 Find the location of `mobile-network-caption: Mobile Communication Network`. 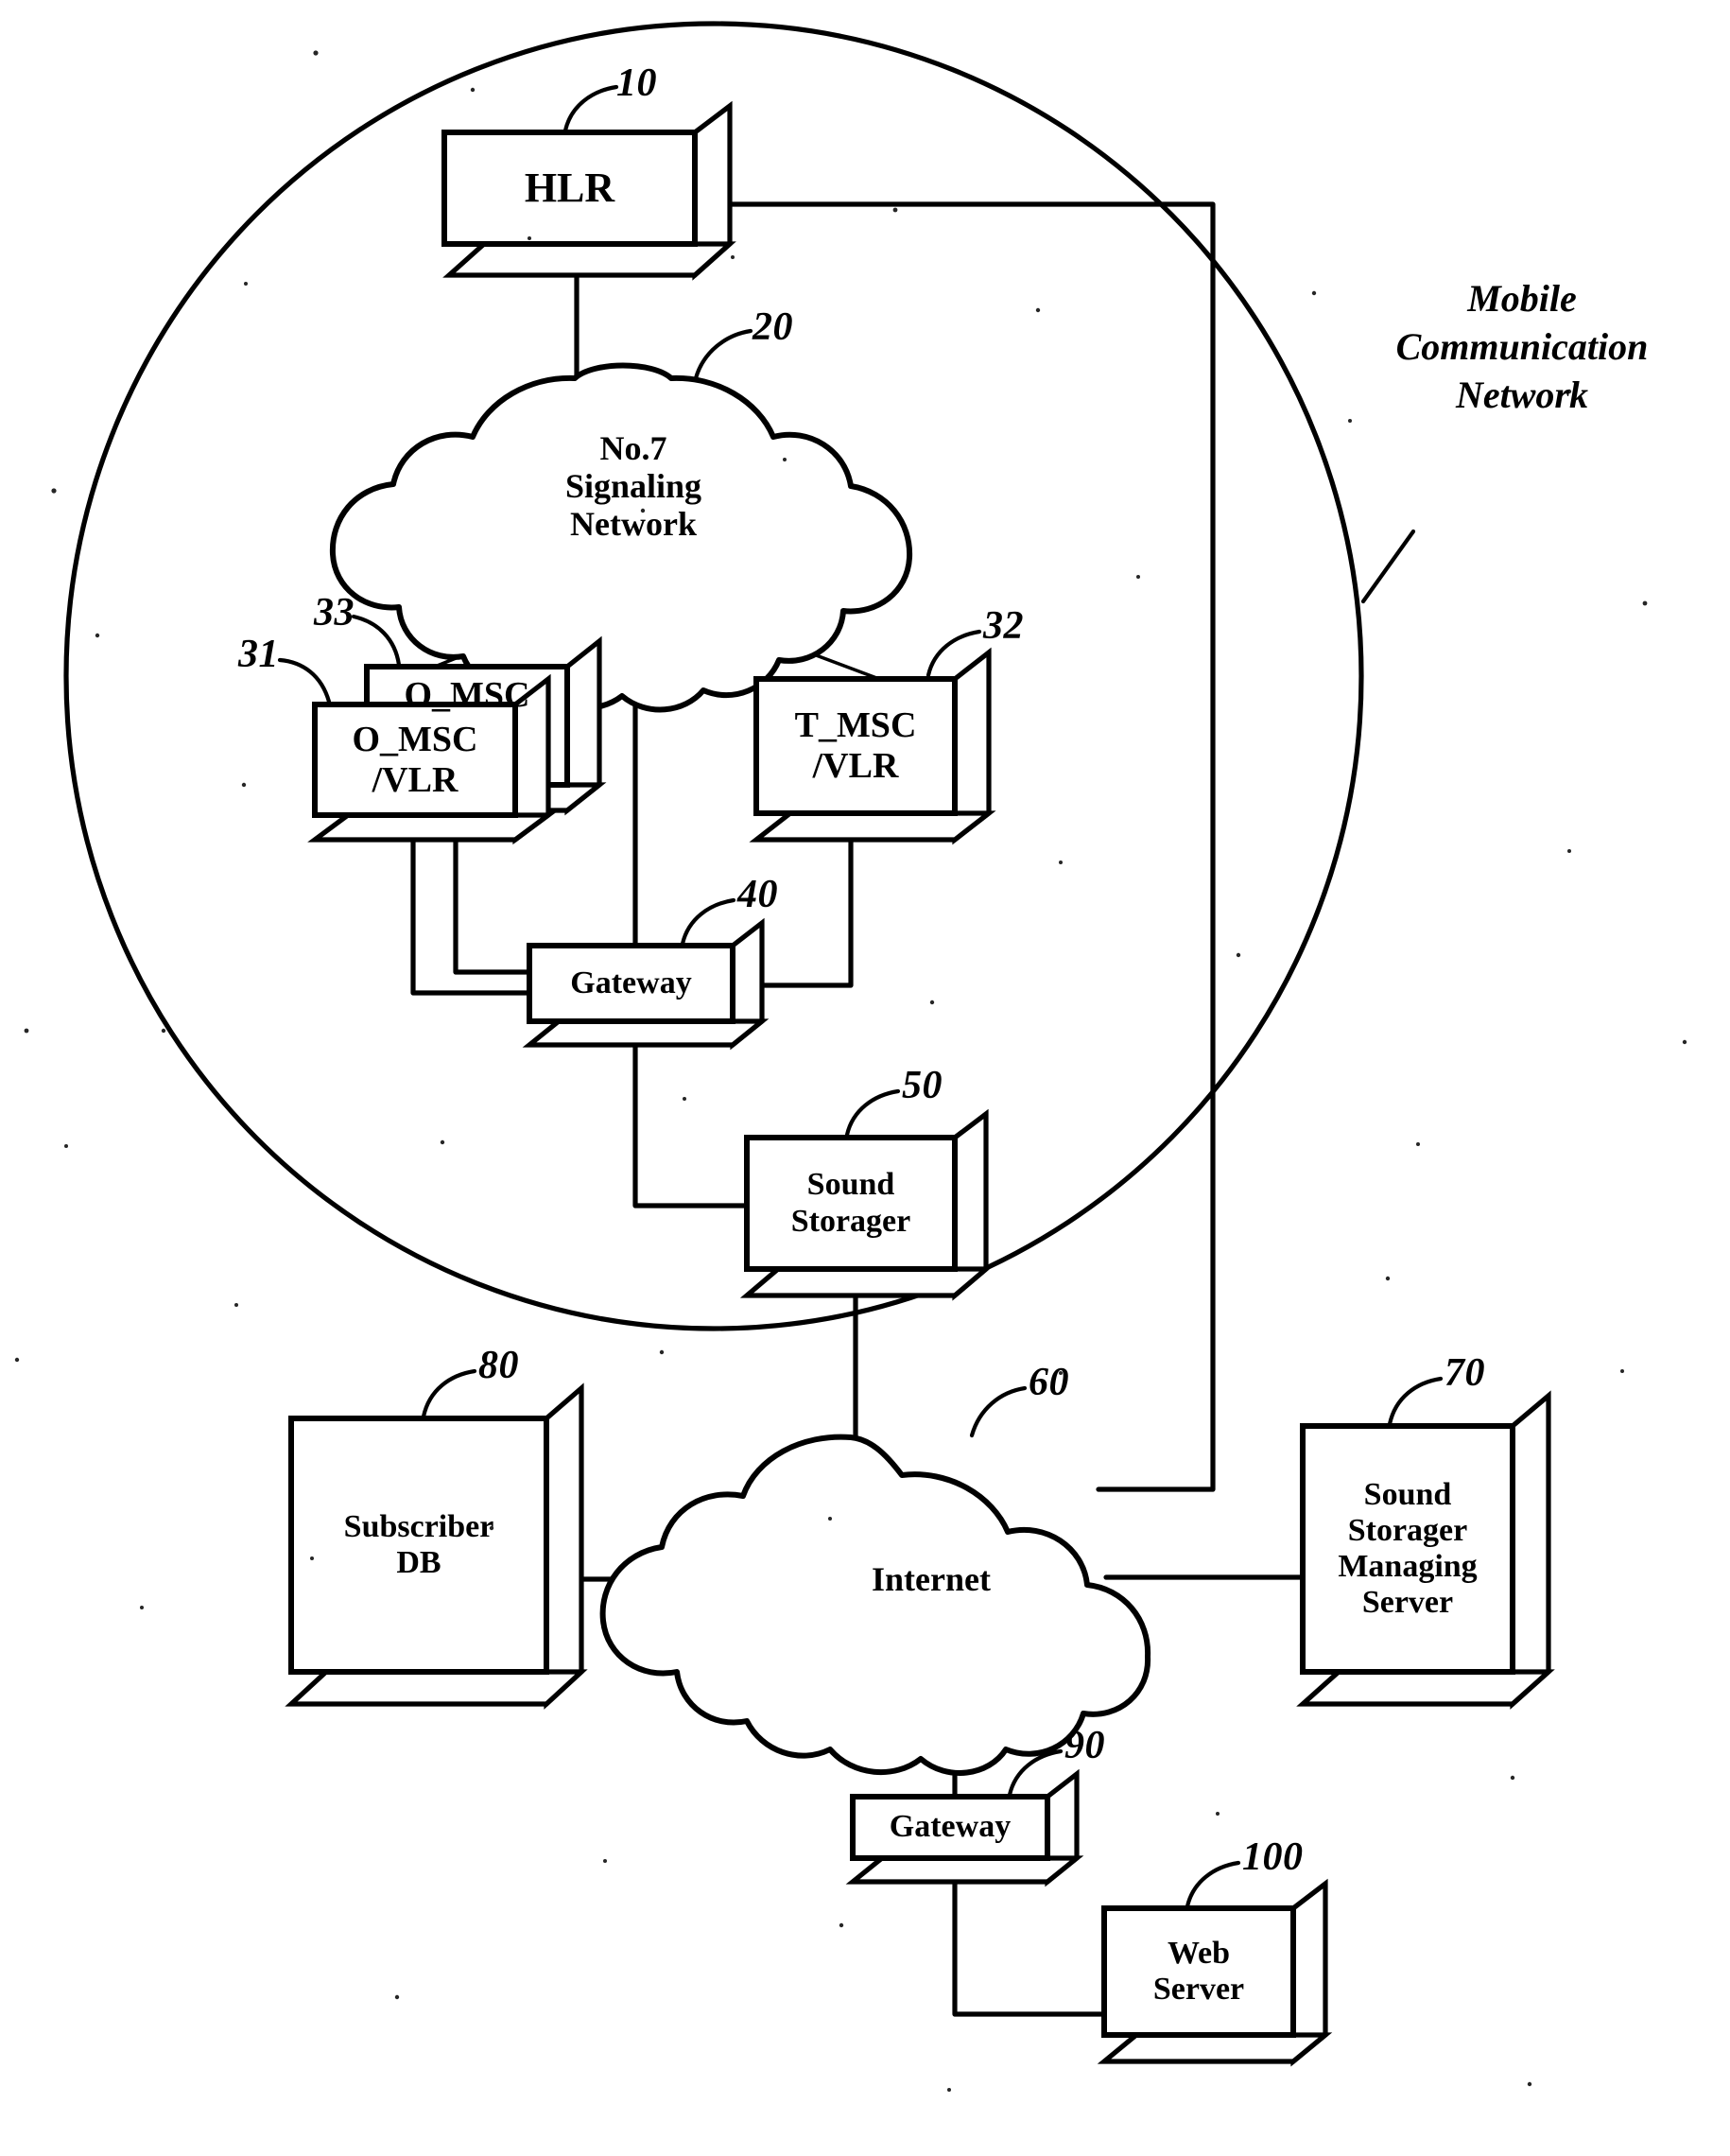

mobile-network-caption: Mobile Communication Network is located at coordinates (1522, 347).